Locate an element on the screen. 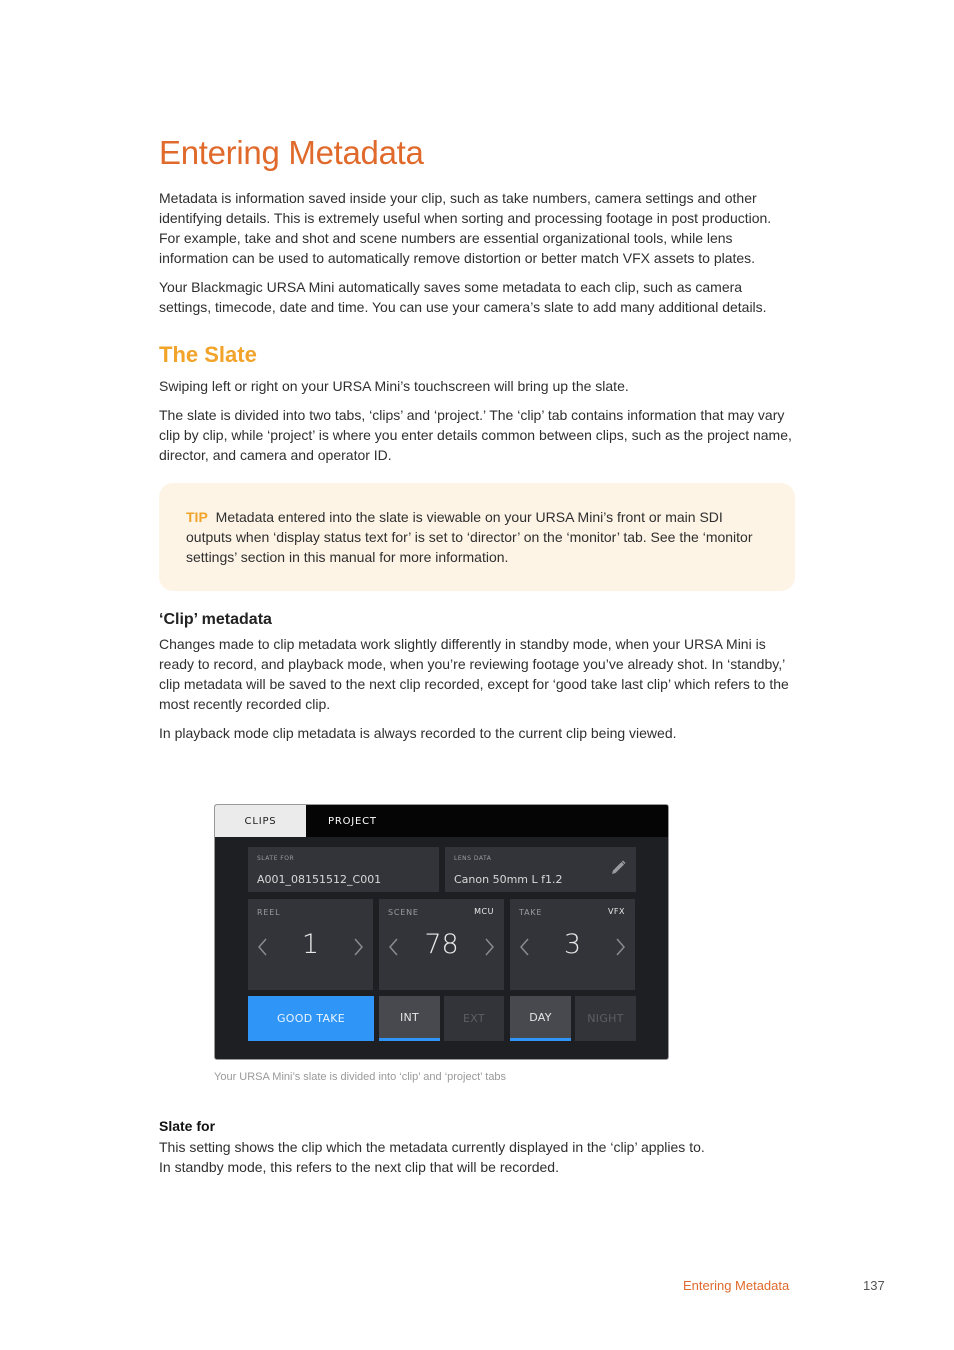 The width and height of the screenshot is (954, 1350). take-counter: TAKE VFX 3 is located at coordinates (572, 944).